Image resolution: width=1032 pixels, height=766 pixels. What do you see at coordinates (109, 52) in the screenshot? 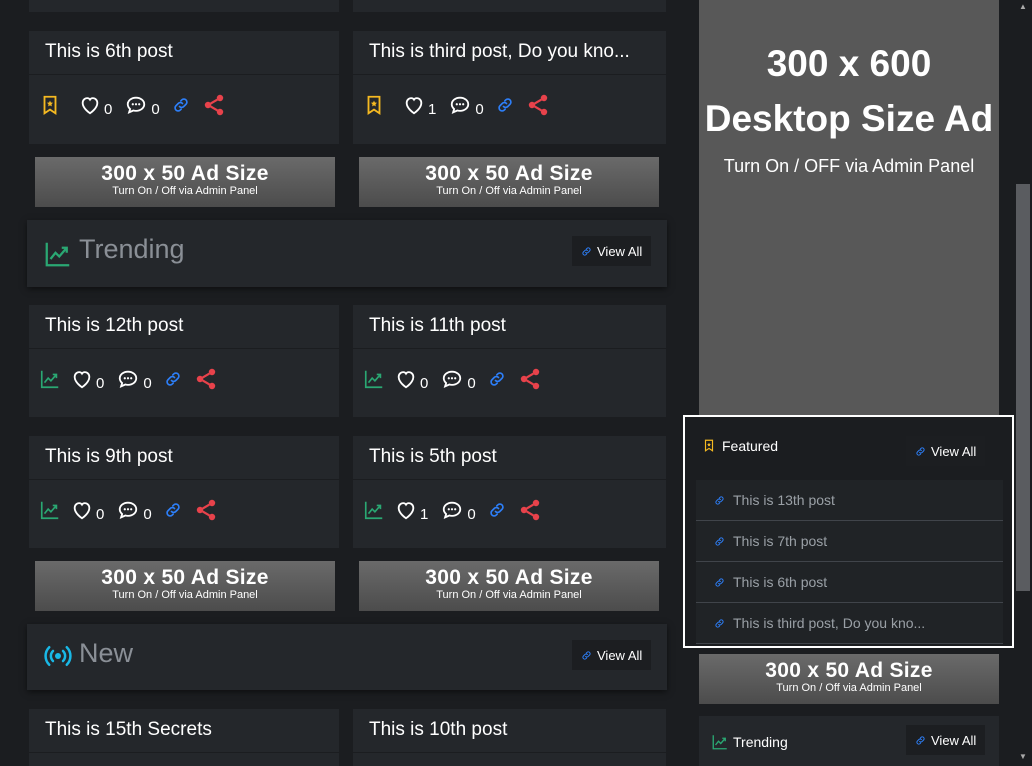
I see `post-title: This is 6th post` at bounding box center [109, 52].